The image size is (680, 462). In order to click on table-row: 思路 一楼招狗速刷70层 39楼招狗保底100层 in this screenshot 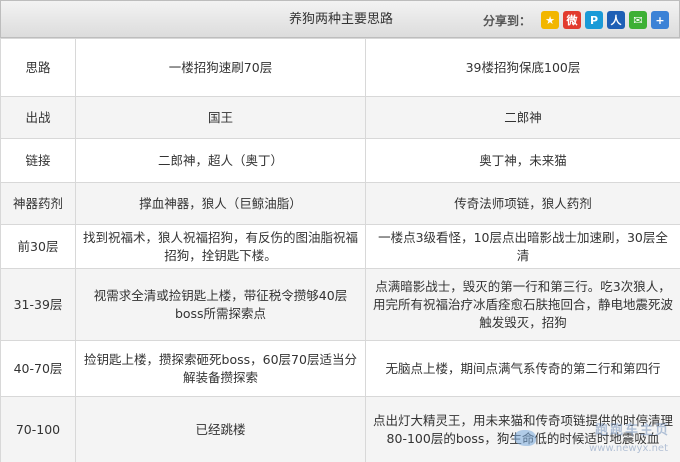, I will do `click(340, 67)`.